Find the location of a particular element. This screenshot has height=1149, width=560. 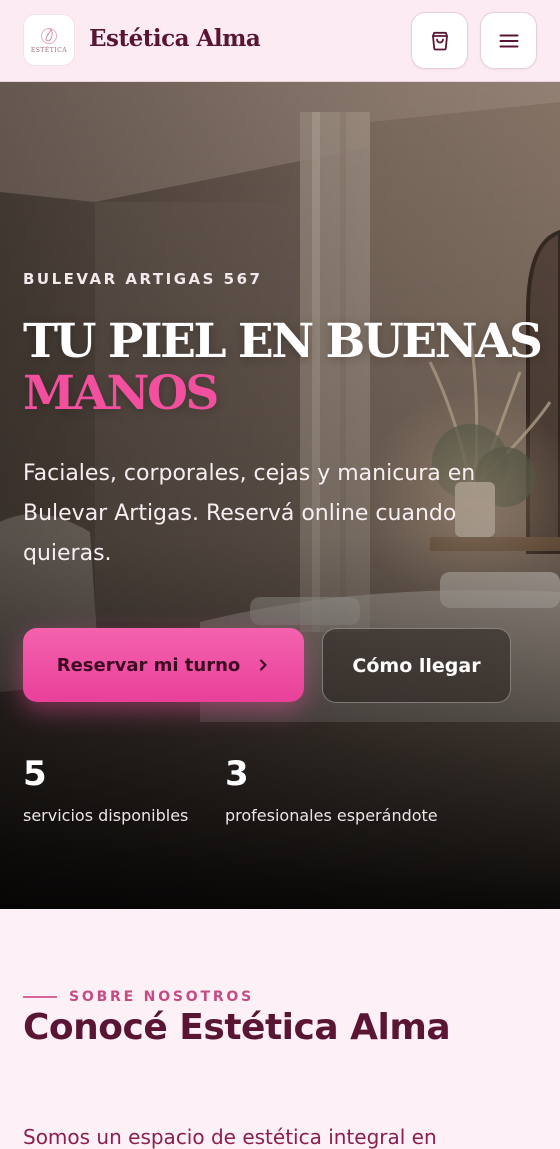

menu-button is located at coordinates (508, 40).